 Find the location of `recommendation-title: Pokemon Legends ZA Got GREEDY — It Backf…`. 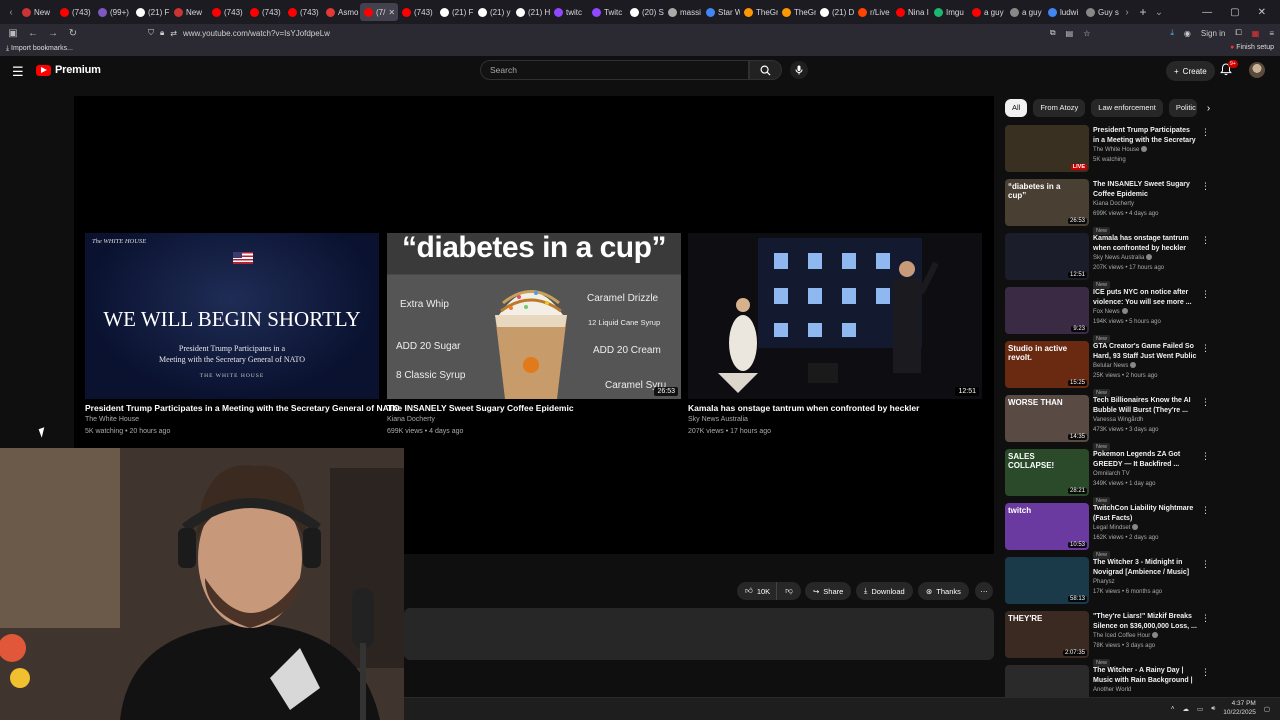

recommendation-title: Pokemon Legends ZA Got GREEDY — It Backf… is located at coordinates (1145, 459).